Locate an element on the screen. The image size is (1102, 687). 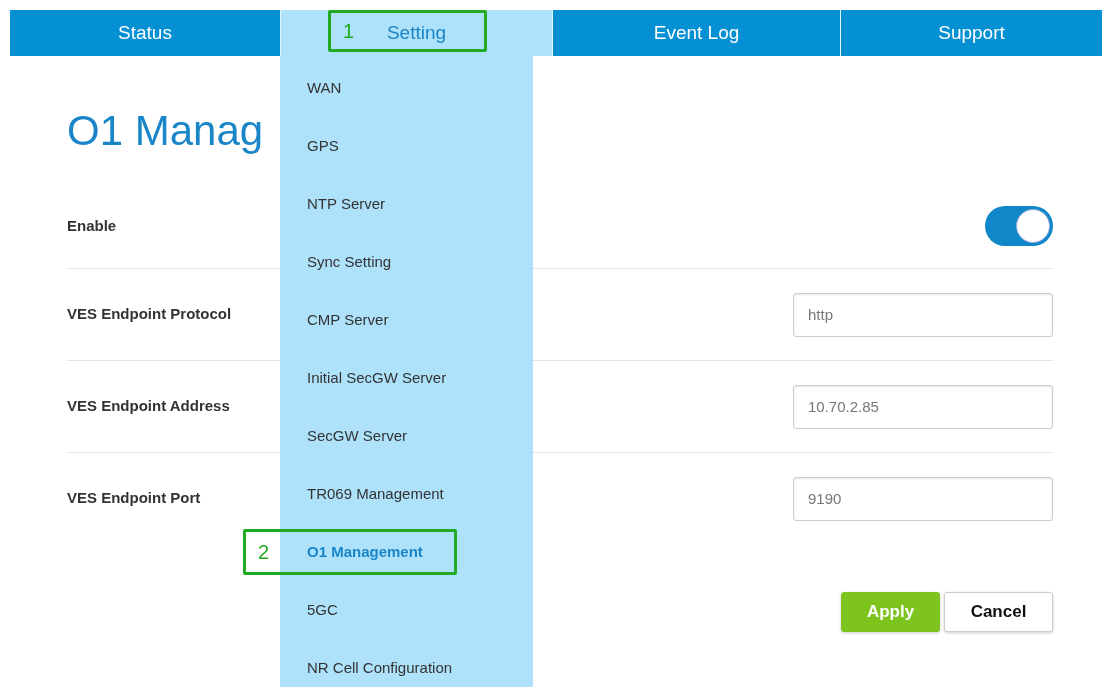
field-label: VES Endpoint Port is located at coordinates (134, 498).